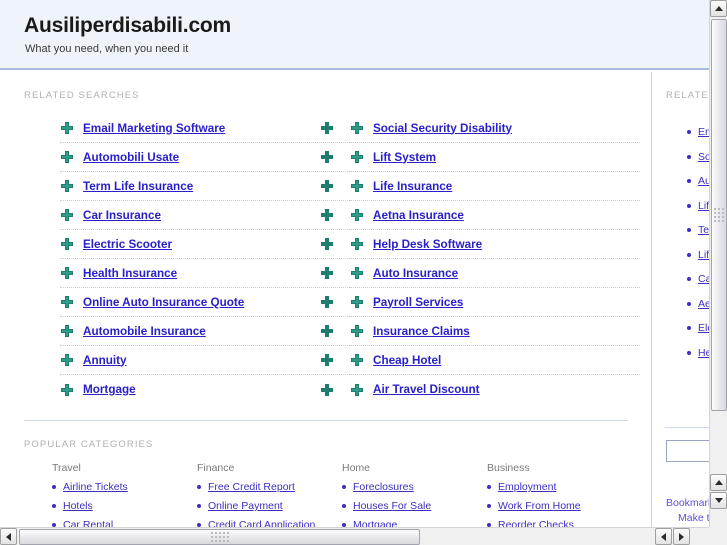 The height and width of the screenshot is (545, 727). I want to click on related-search-link: Insurance Claims, so click(421, 331).